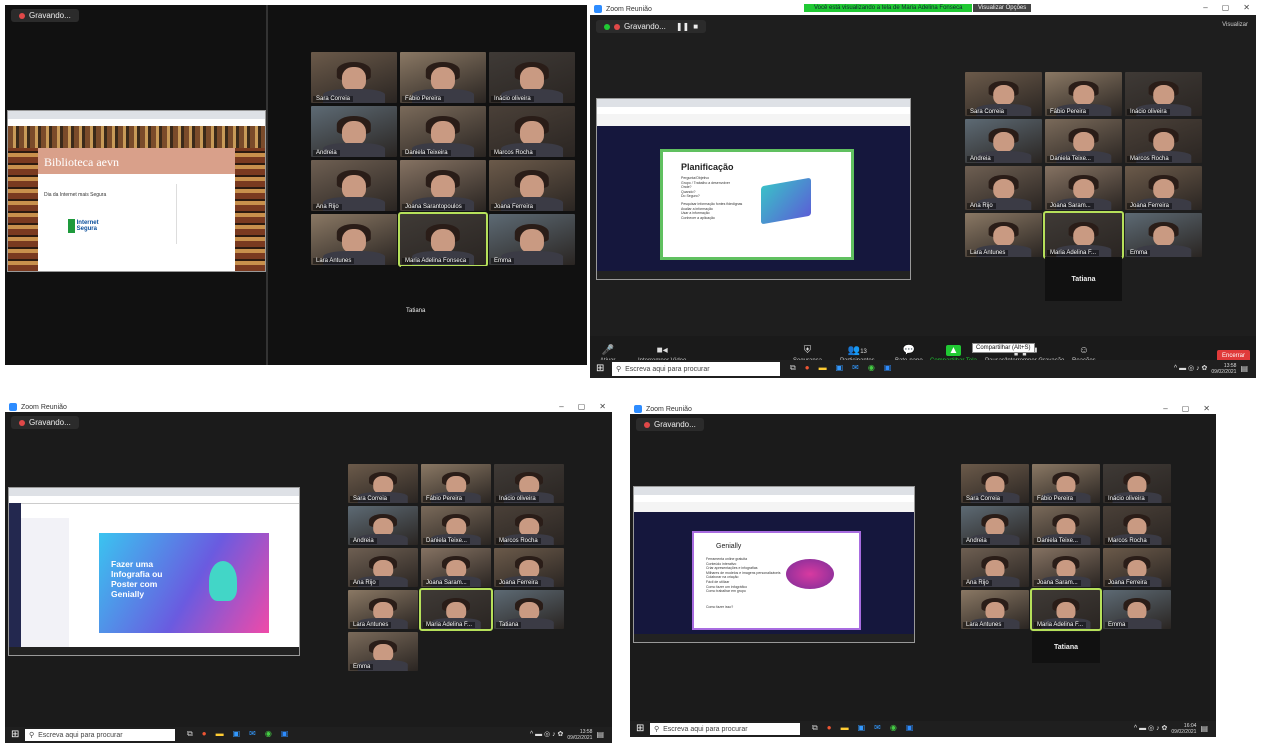 This screenshot has height=743, width=1261. What do you see at coordinates (443, 185) in the screenshot?
I see `participant-tile: Joana Sarantopoulos` at bounding box center [443, 185].